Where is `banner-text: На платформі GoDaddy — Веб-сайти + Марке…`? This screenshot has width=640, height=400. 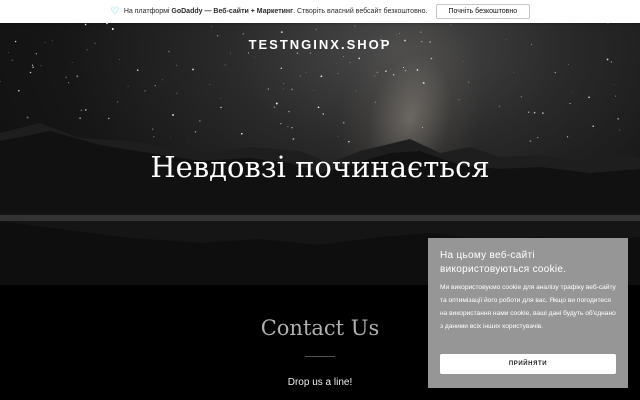 banner-text: На платформі GoDaddy — Веб-сайти + Марке… is located at coordinates (276, 11).